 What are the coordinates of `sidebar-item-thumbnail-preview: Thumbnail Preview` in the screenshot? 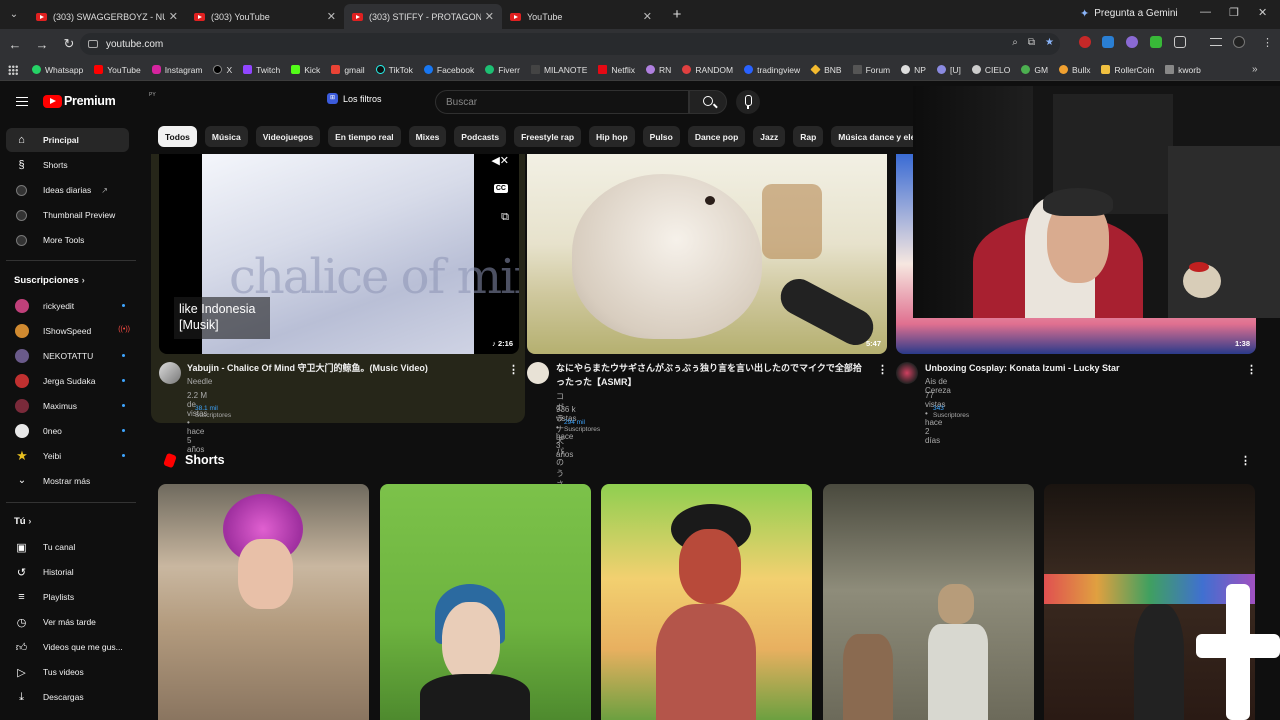 It's located at (67, 215).